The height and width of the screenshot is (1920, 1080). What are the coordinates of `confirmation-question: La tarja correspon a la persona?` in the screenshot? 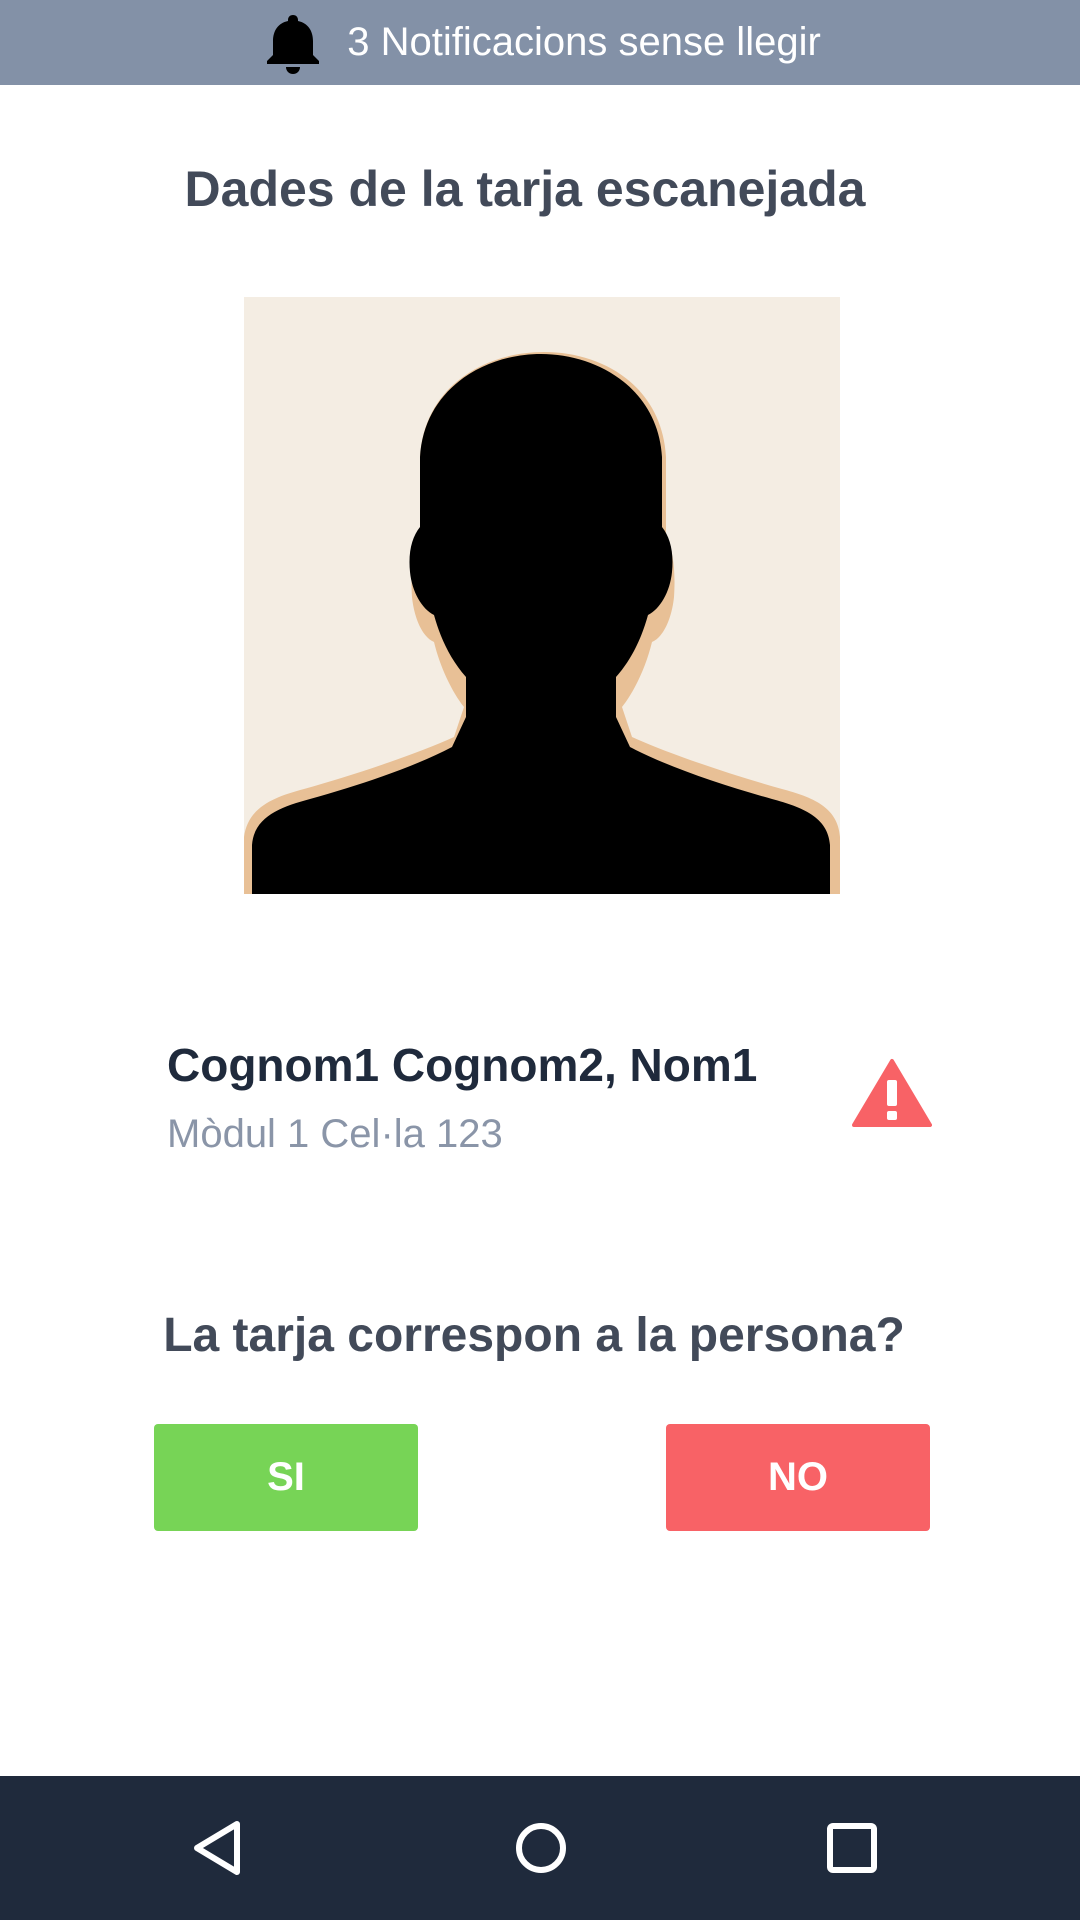 It's located at (534, 1335).